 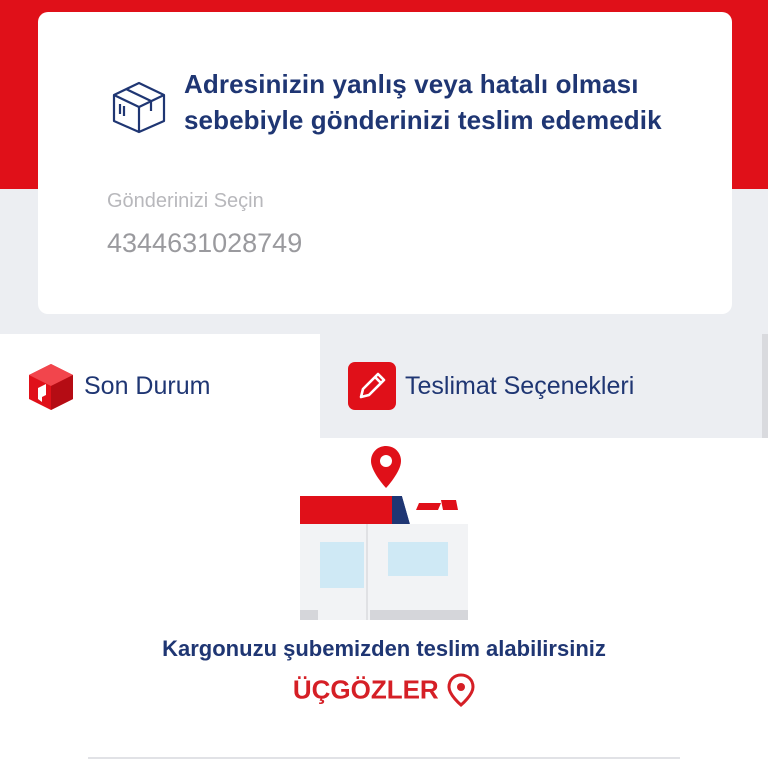 What do you see at coordinates (204, 243) in the screenshot?
I see `shipment-select: 4344631028749` at bounding box center [204, 243].